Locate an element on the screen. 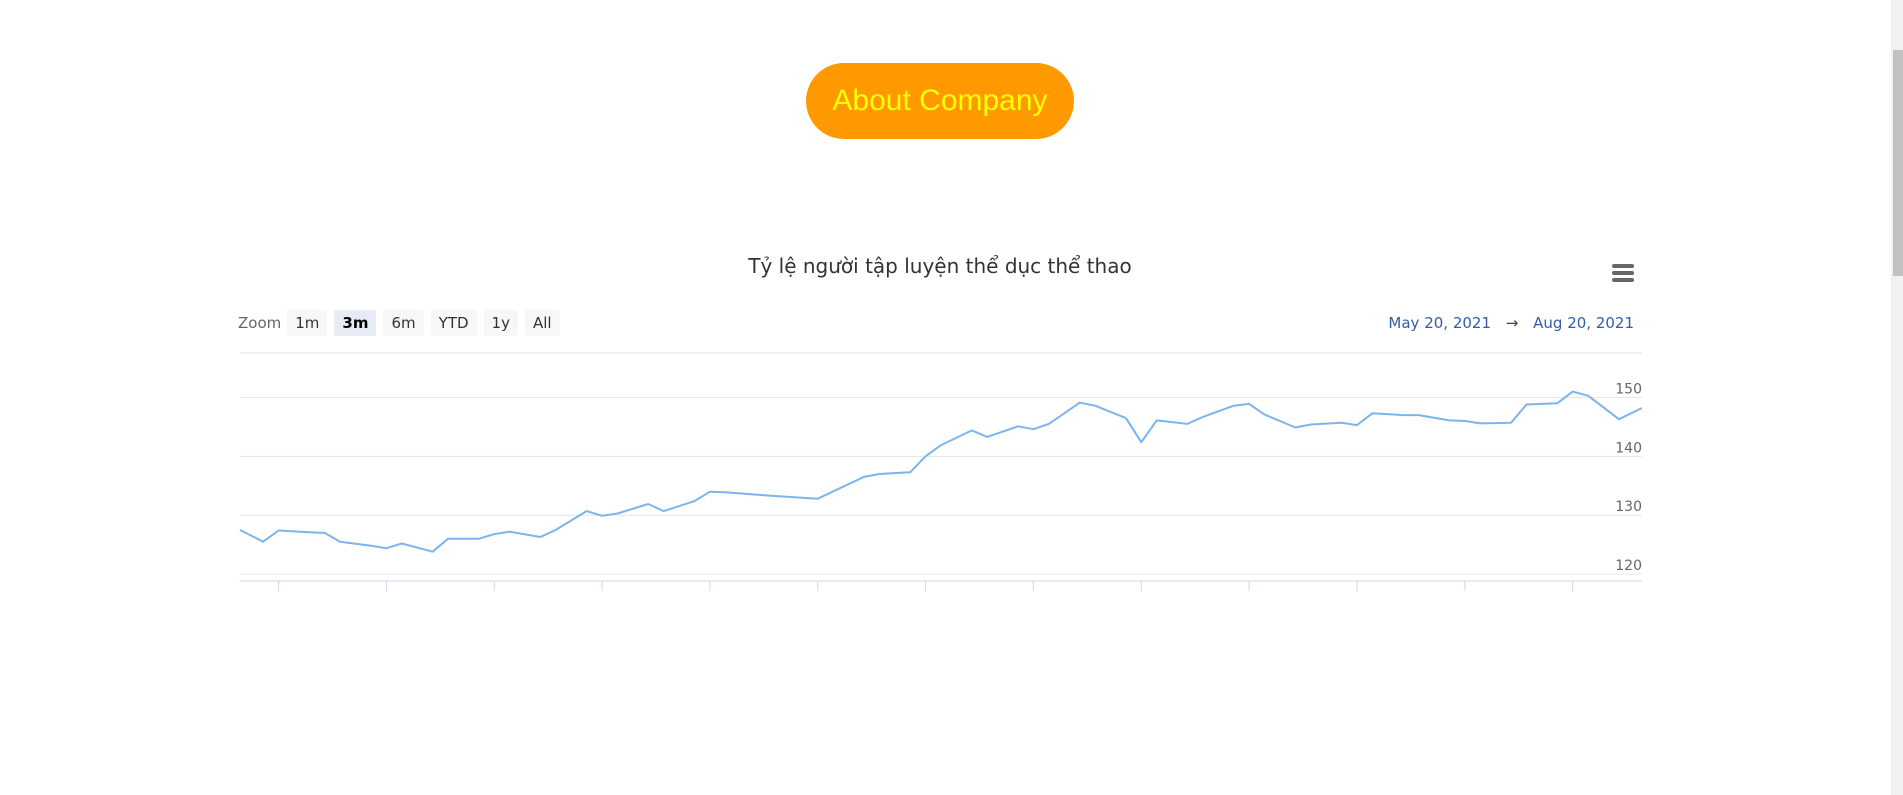  y-tick-label: 150 is located at coordinates (1628, 389).